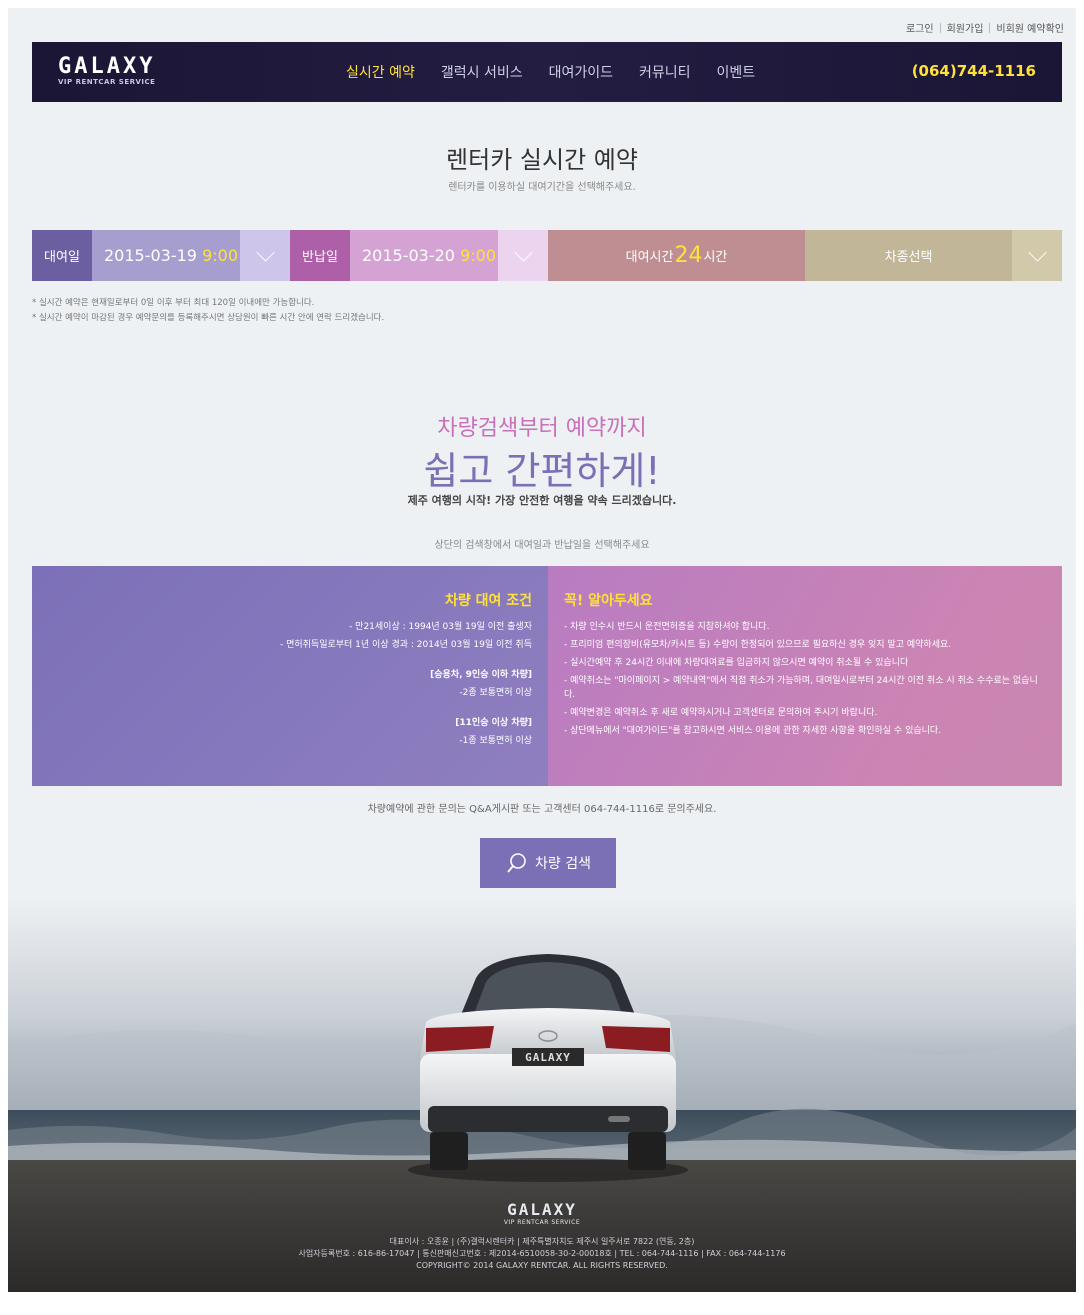 The height and width of the screenshot is (1315, 1084). Describe the element at coordinates (608, 601) in the screenshot. I see `notice-title: 꼭! 알아두세요` at that location.